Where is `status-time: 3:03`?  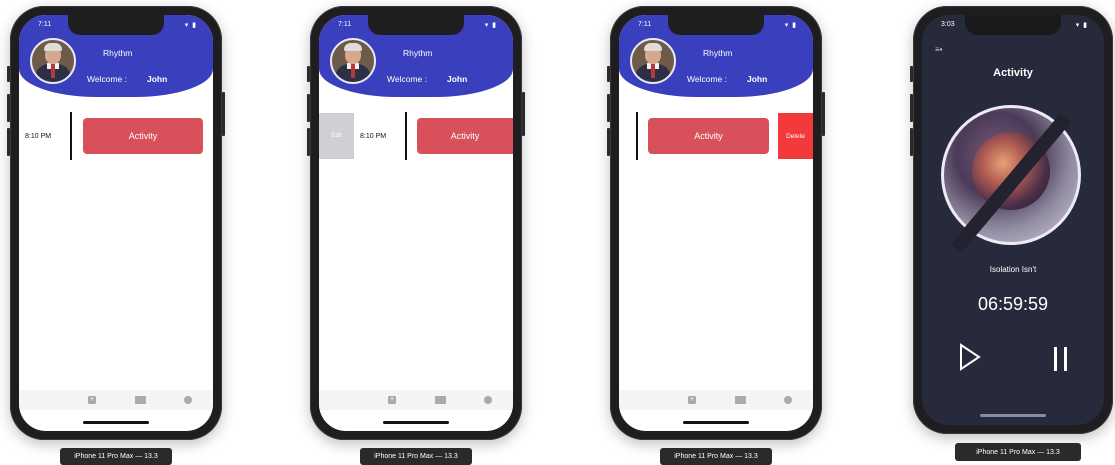
status-time: 3:03 is located at coordinates (948, 24).